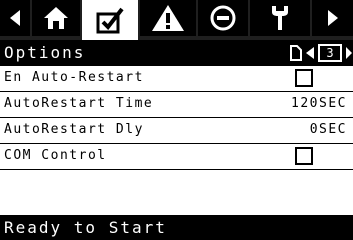 This screenshot has width=353, height=240. I want to click on tab-home, so click(56, 18).